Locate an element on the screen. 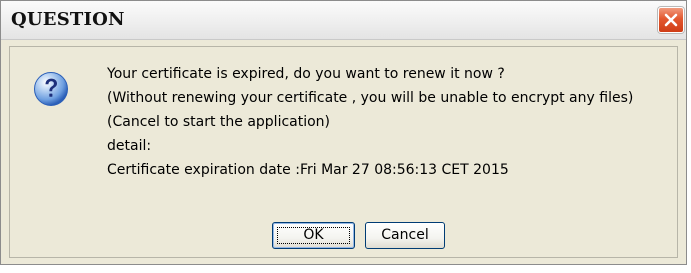 The image size is (691, 273). close-button is located at coordinates (671, 20).